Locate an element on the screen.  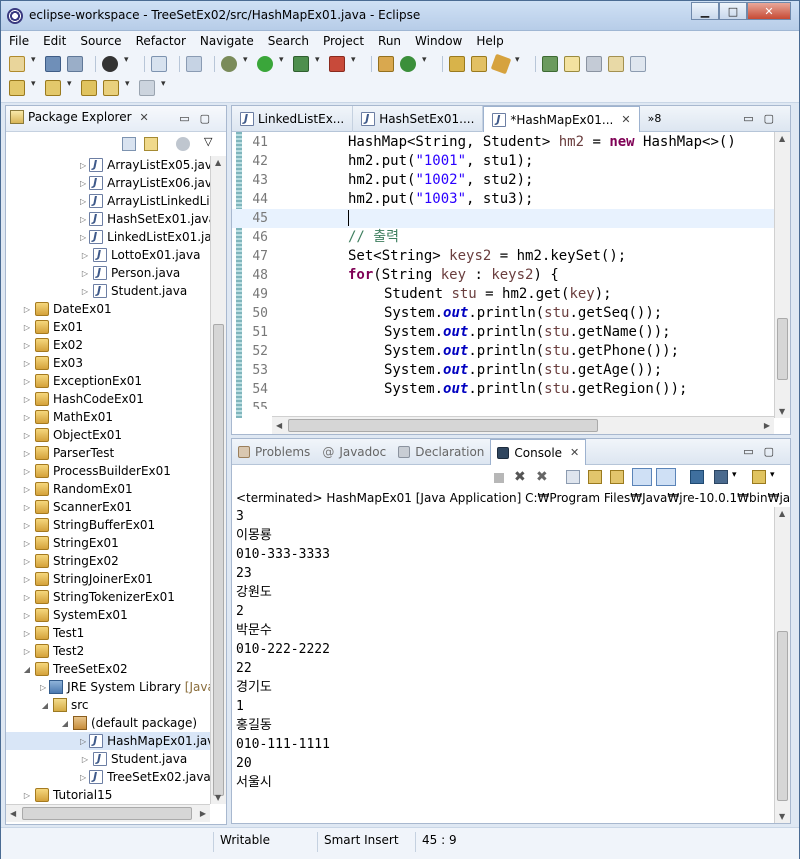
tree-item: ▷ArrayListEx05.java is located at coordinates (108, 165).